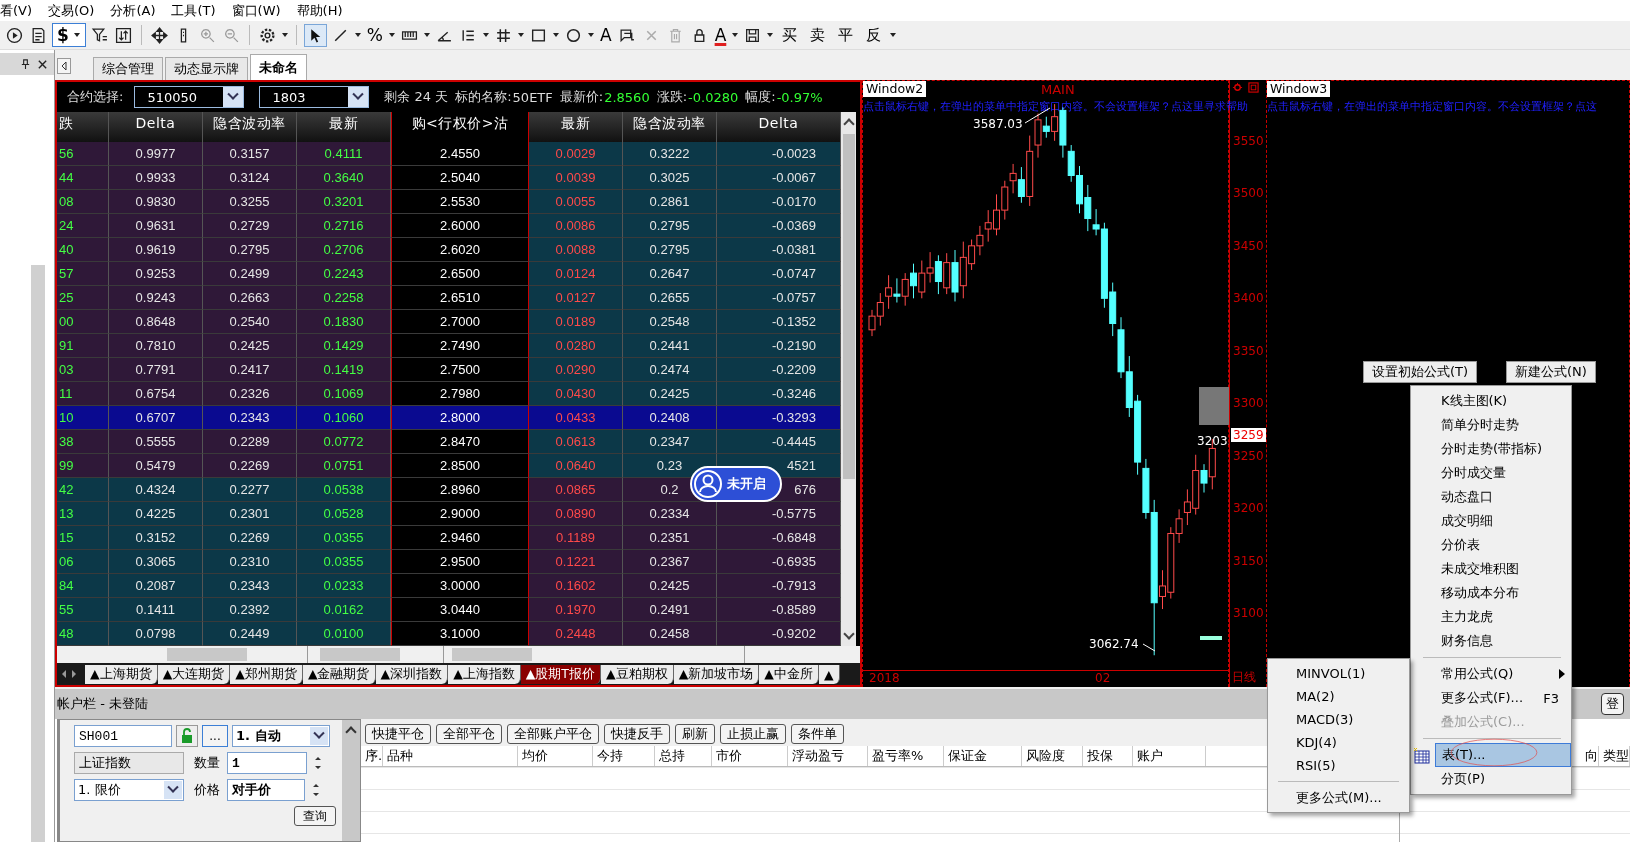 Image resolution: width=1630 pixels, height=842 pixels. Describe the element at coordinates (575, 561) in the screenshot. I see `table-cell: 0.1221` at that location.